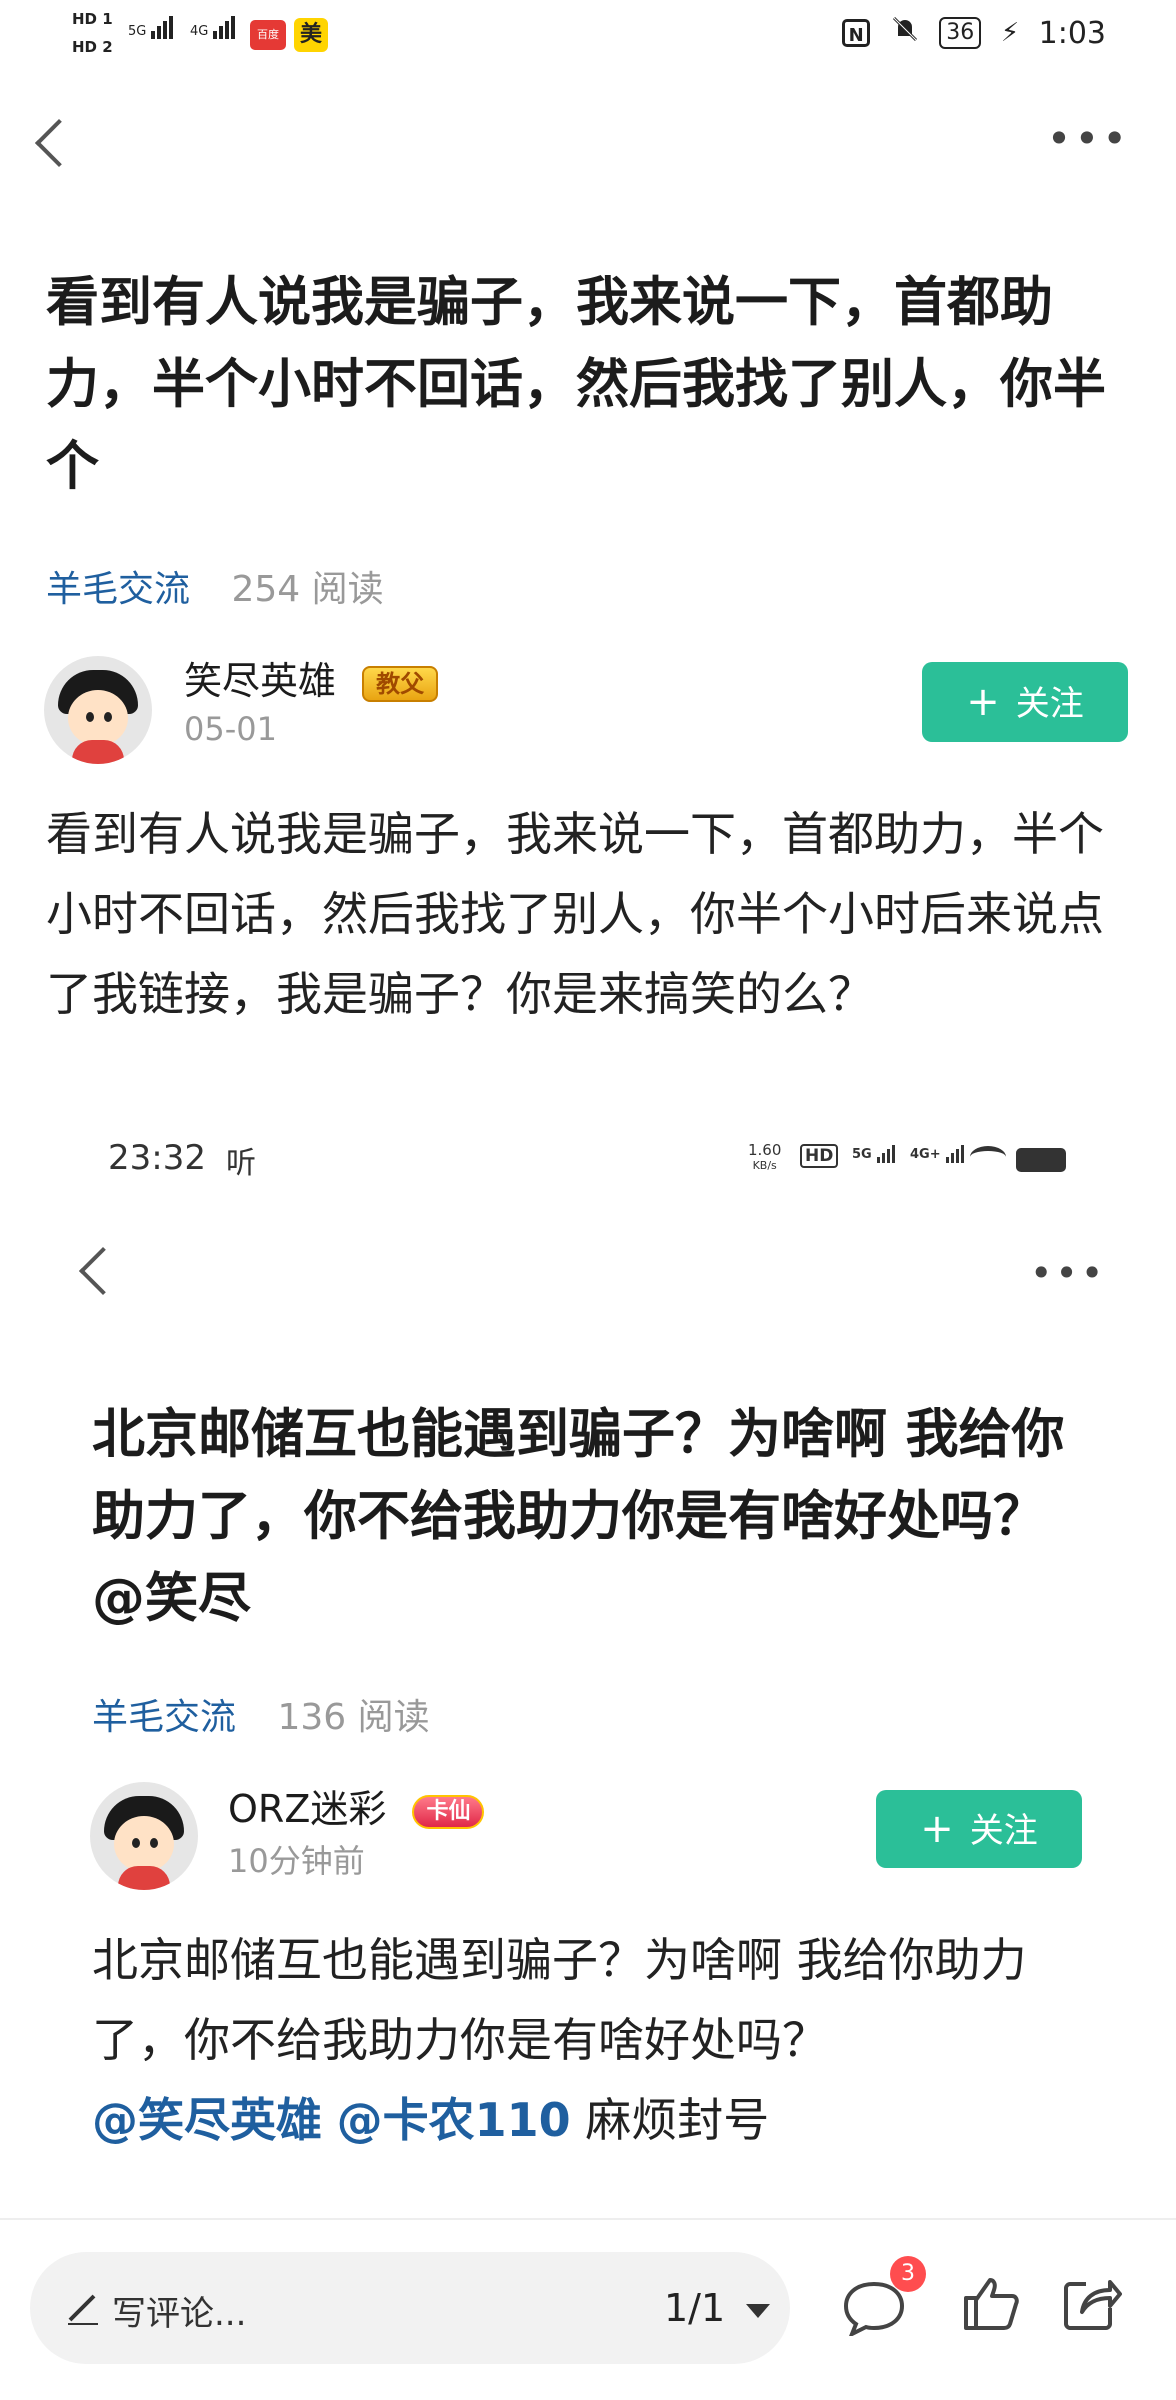 The image size is (1176, 2400). Describe the element at coordinates (448, 1811) in the screenshot. I see `author-rank-badge: 卡仙` at that location.